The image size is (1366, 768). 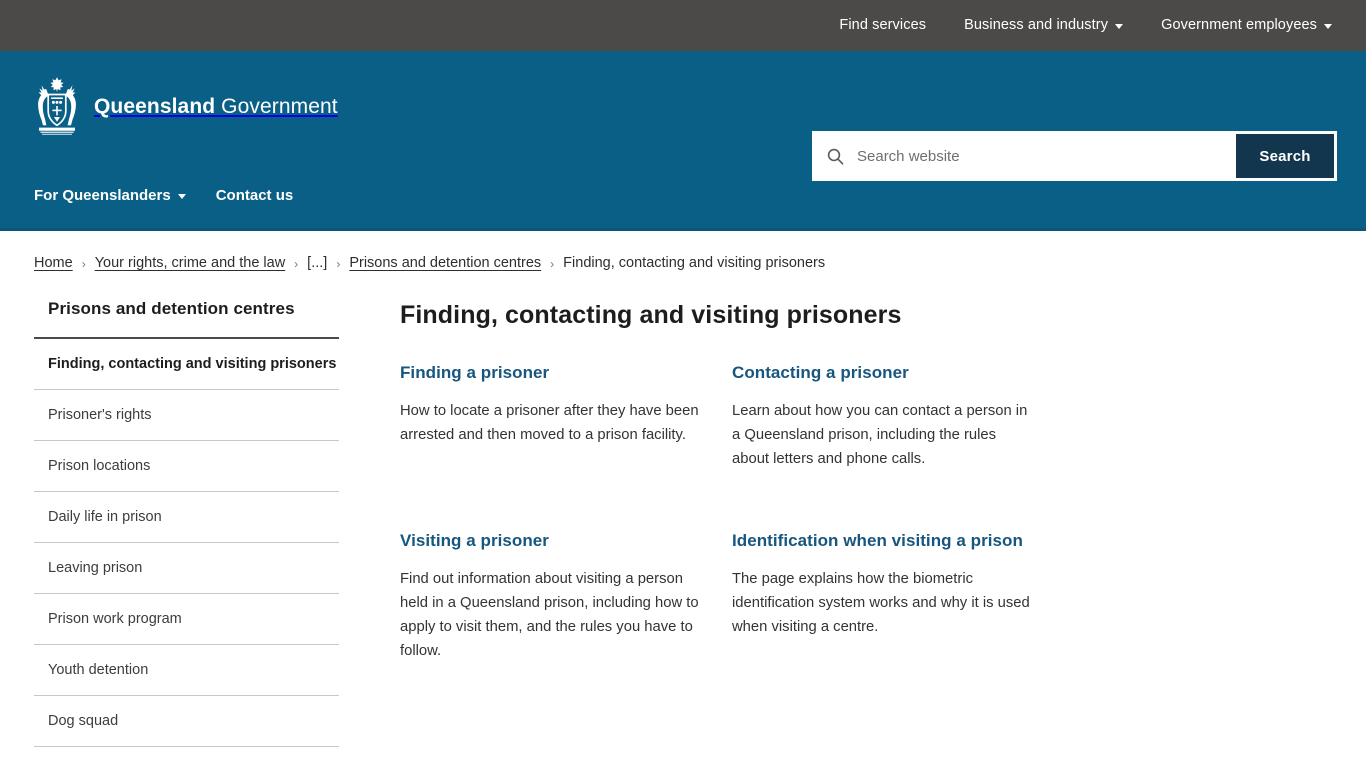 I want to click on topic-card-link-identification-when-visiting-a-prison: Identification when visiting a prison, so click(x=882, y=541).